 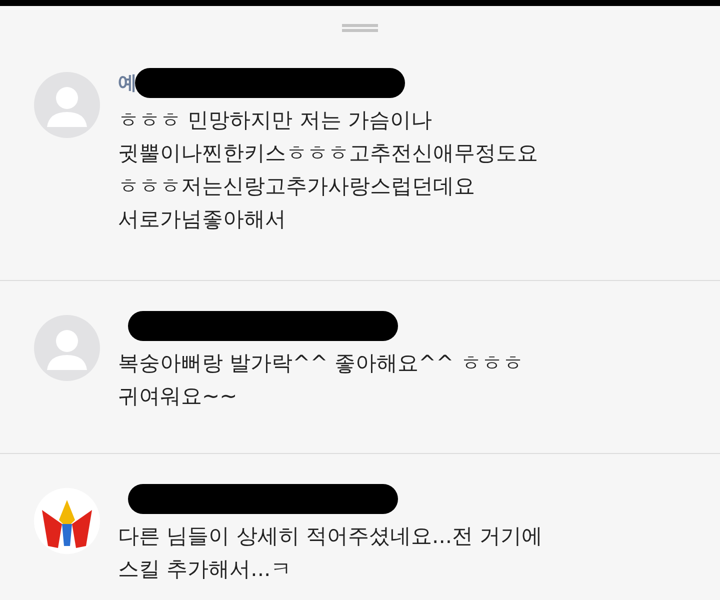 I want to click on comment-text: ㅎㅎㅎ 민망하지만 저는 가슴이나 귓뿔이나찐한키스ㅎㅎㅎ고추전신애무정도요 ㅎㅎㅎ저는신랑고추가사랑스럽던데요 서로가넘좋아해서, so click(x=328, y=170).